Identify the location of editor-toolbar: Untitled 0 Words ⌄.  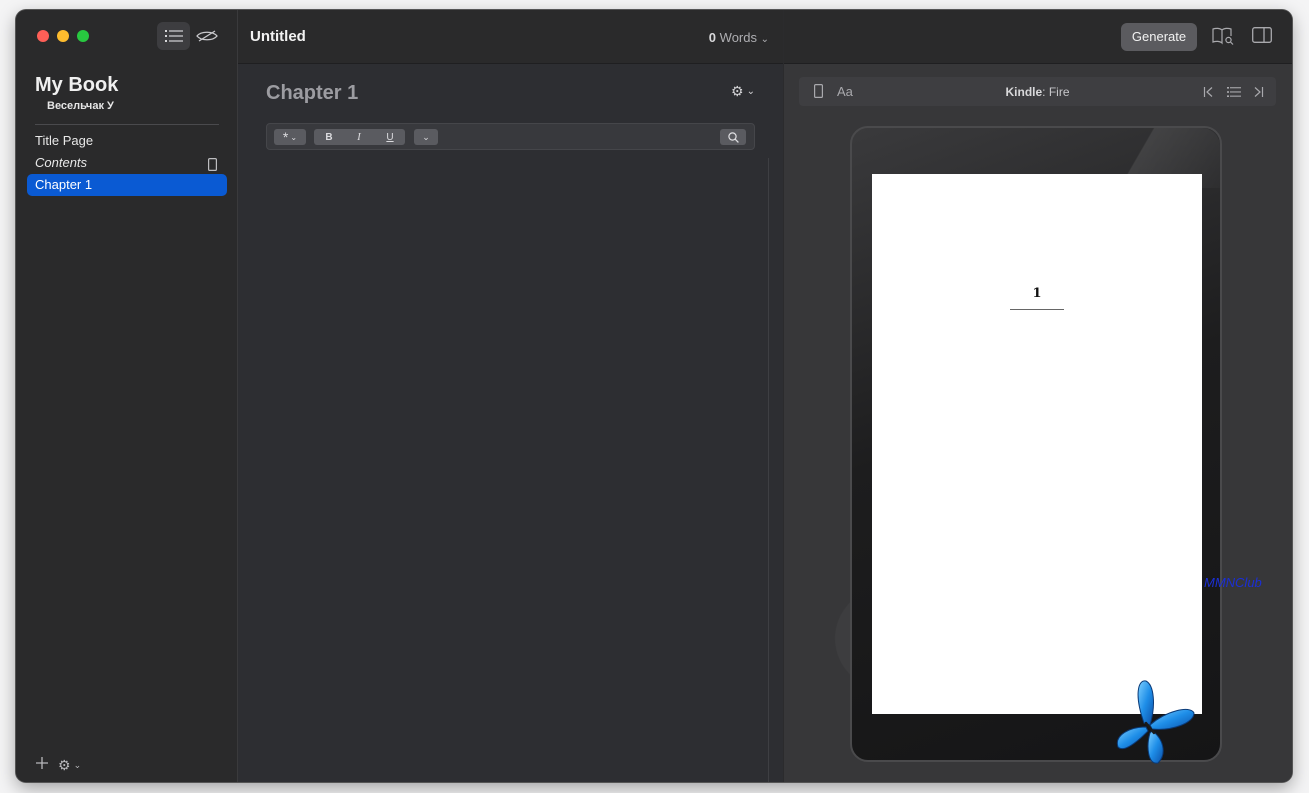
(510, 37).